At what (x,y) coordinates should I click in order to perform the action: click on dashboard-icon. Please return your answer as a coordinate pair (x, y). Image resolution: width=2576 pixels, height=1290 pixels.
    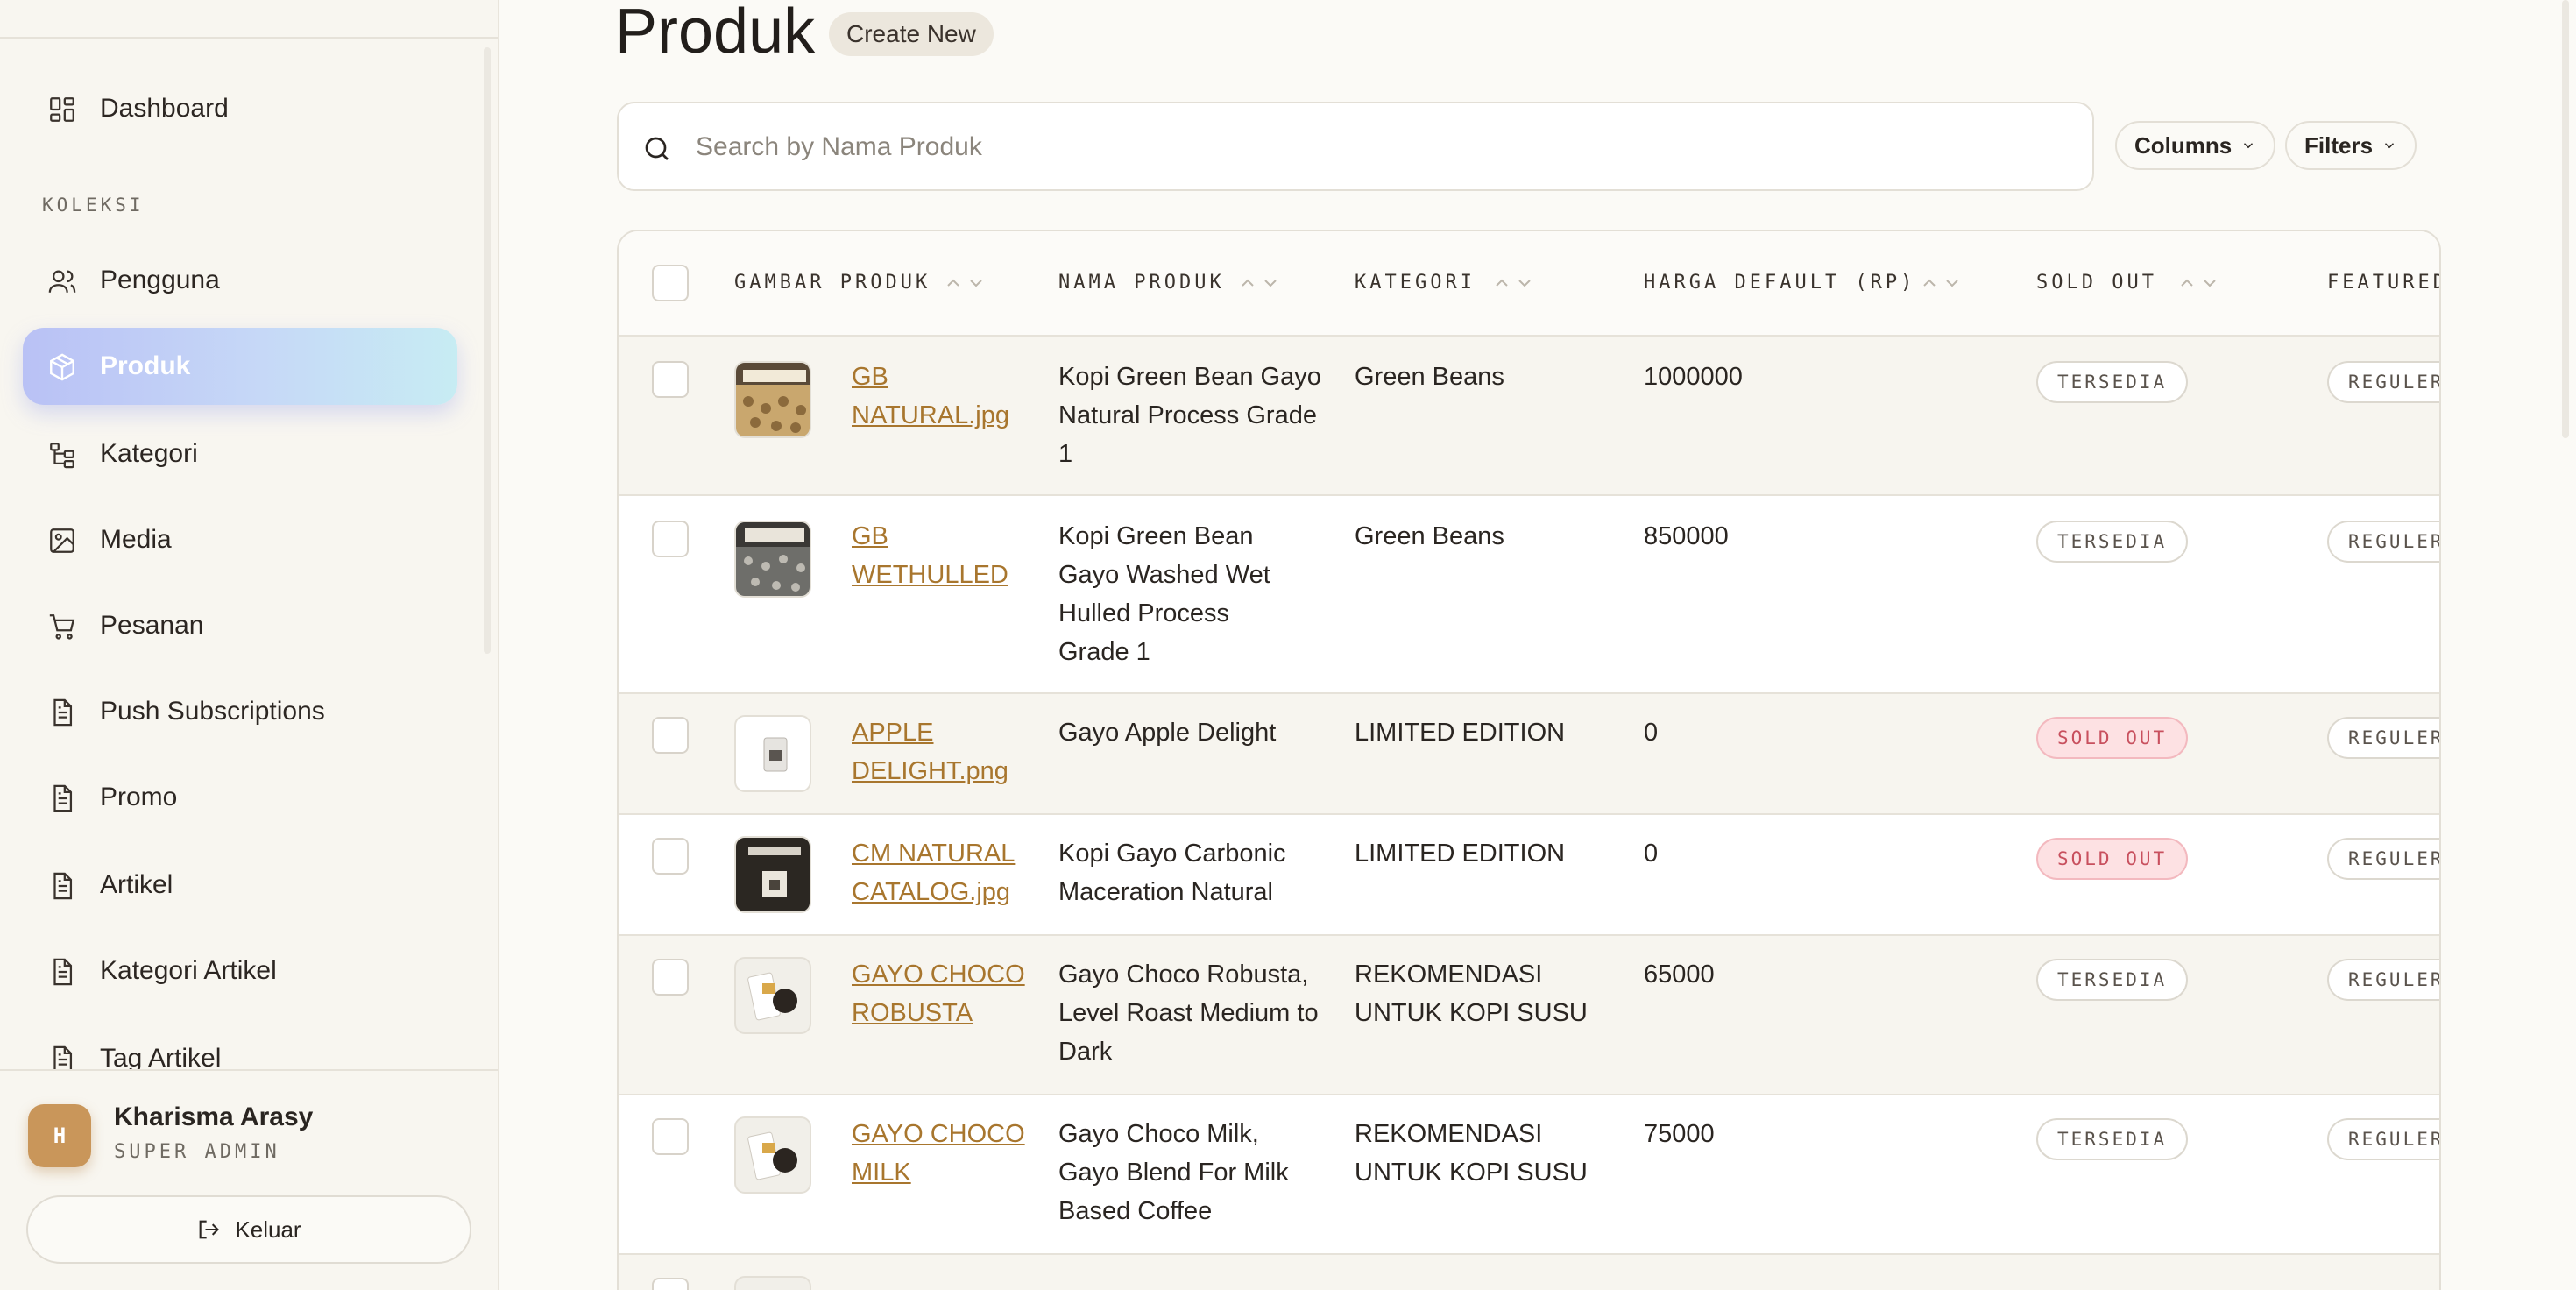
    Looking at the image, I should click on (62, 109).